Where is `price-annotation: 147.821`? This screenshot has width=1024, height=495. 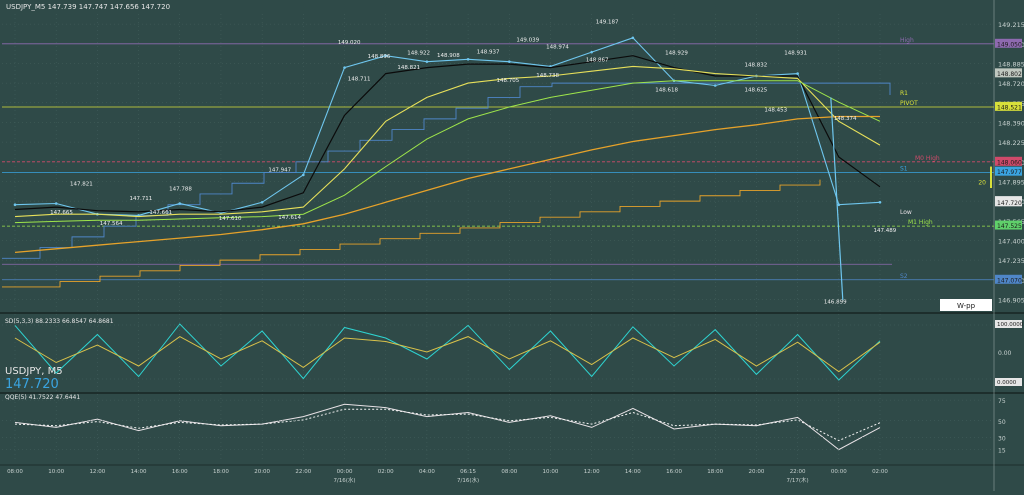
price-annotation: 147.821 is located at coordinates (81, 185).